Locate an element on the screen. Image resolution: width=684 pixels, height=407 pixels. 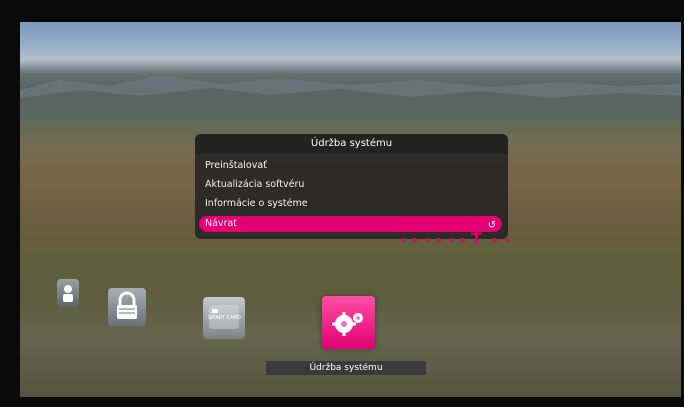
user-icon-tile is located at coordinates (68, 293).